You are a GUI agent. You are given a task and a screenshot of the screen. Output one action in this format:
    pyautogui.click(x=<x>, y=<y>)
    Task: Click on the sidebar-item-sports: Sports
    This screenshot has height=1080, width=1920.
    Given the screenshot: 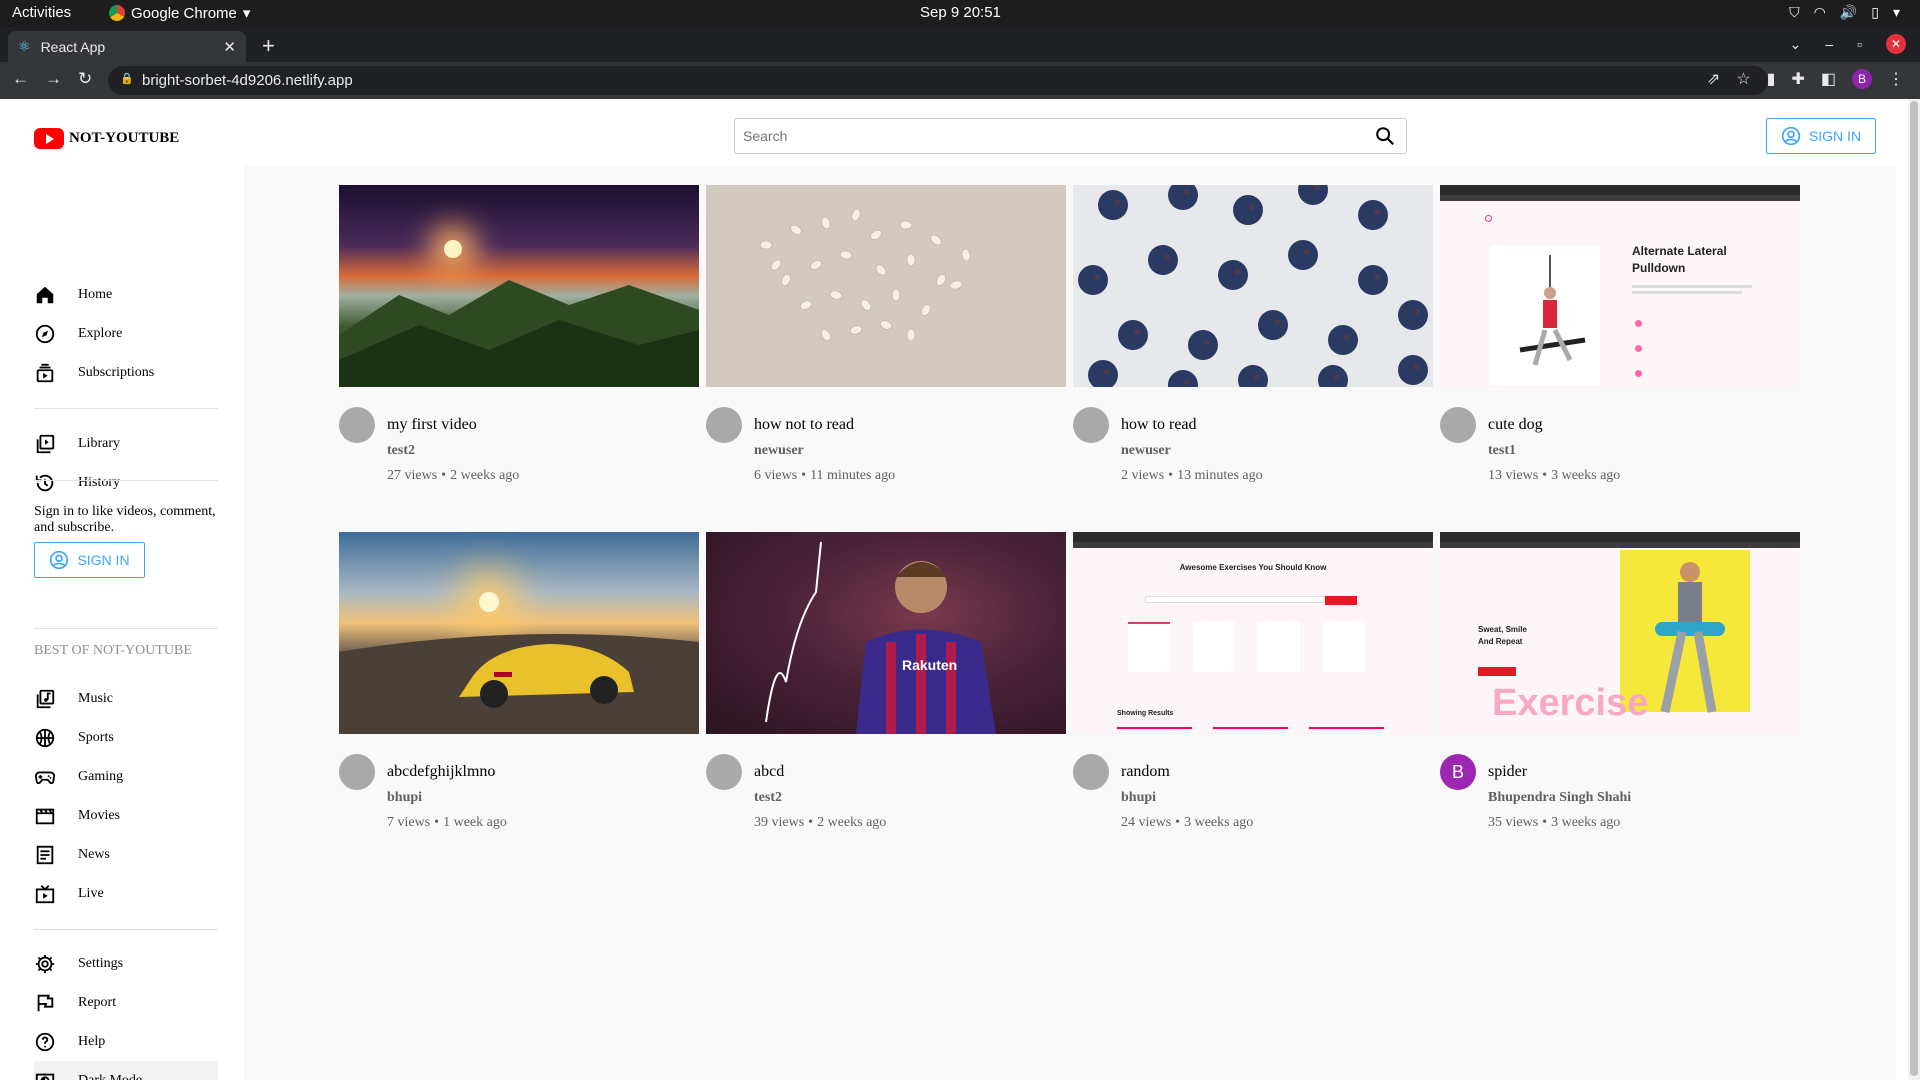 What is the action you would take?
    pyautogui.click(x=126, y=737)
    